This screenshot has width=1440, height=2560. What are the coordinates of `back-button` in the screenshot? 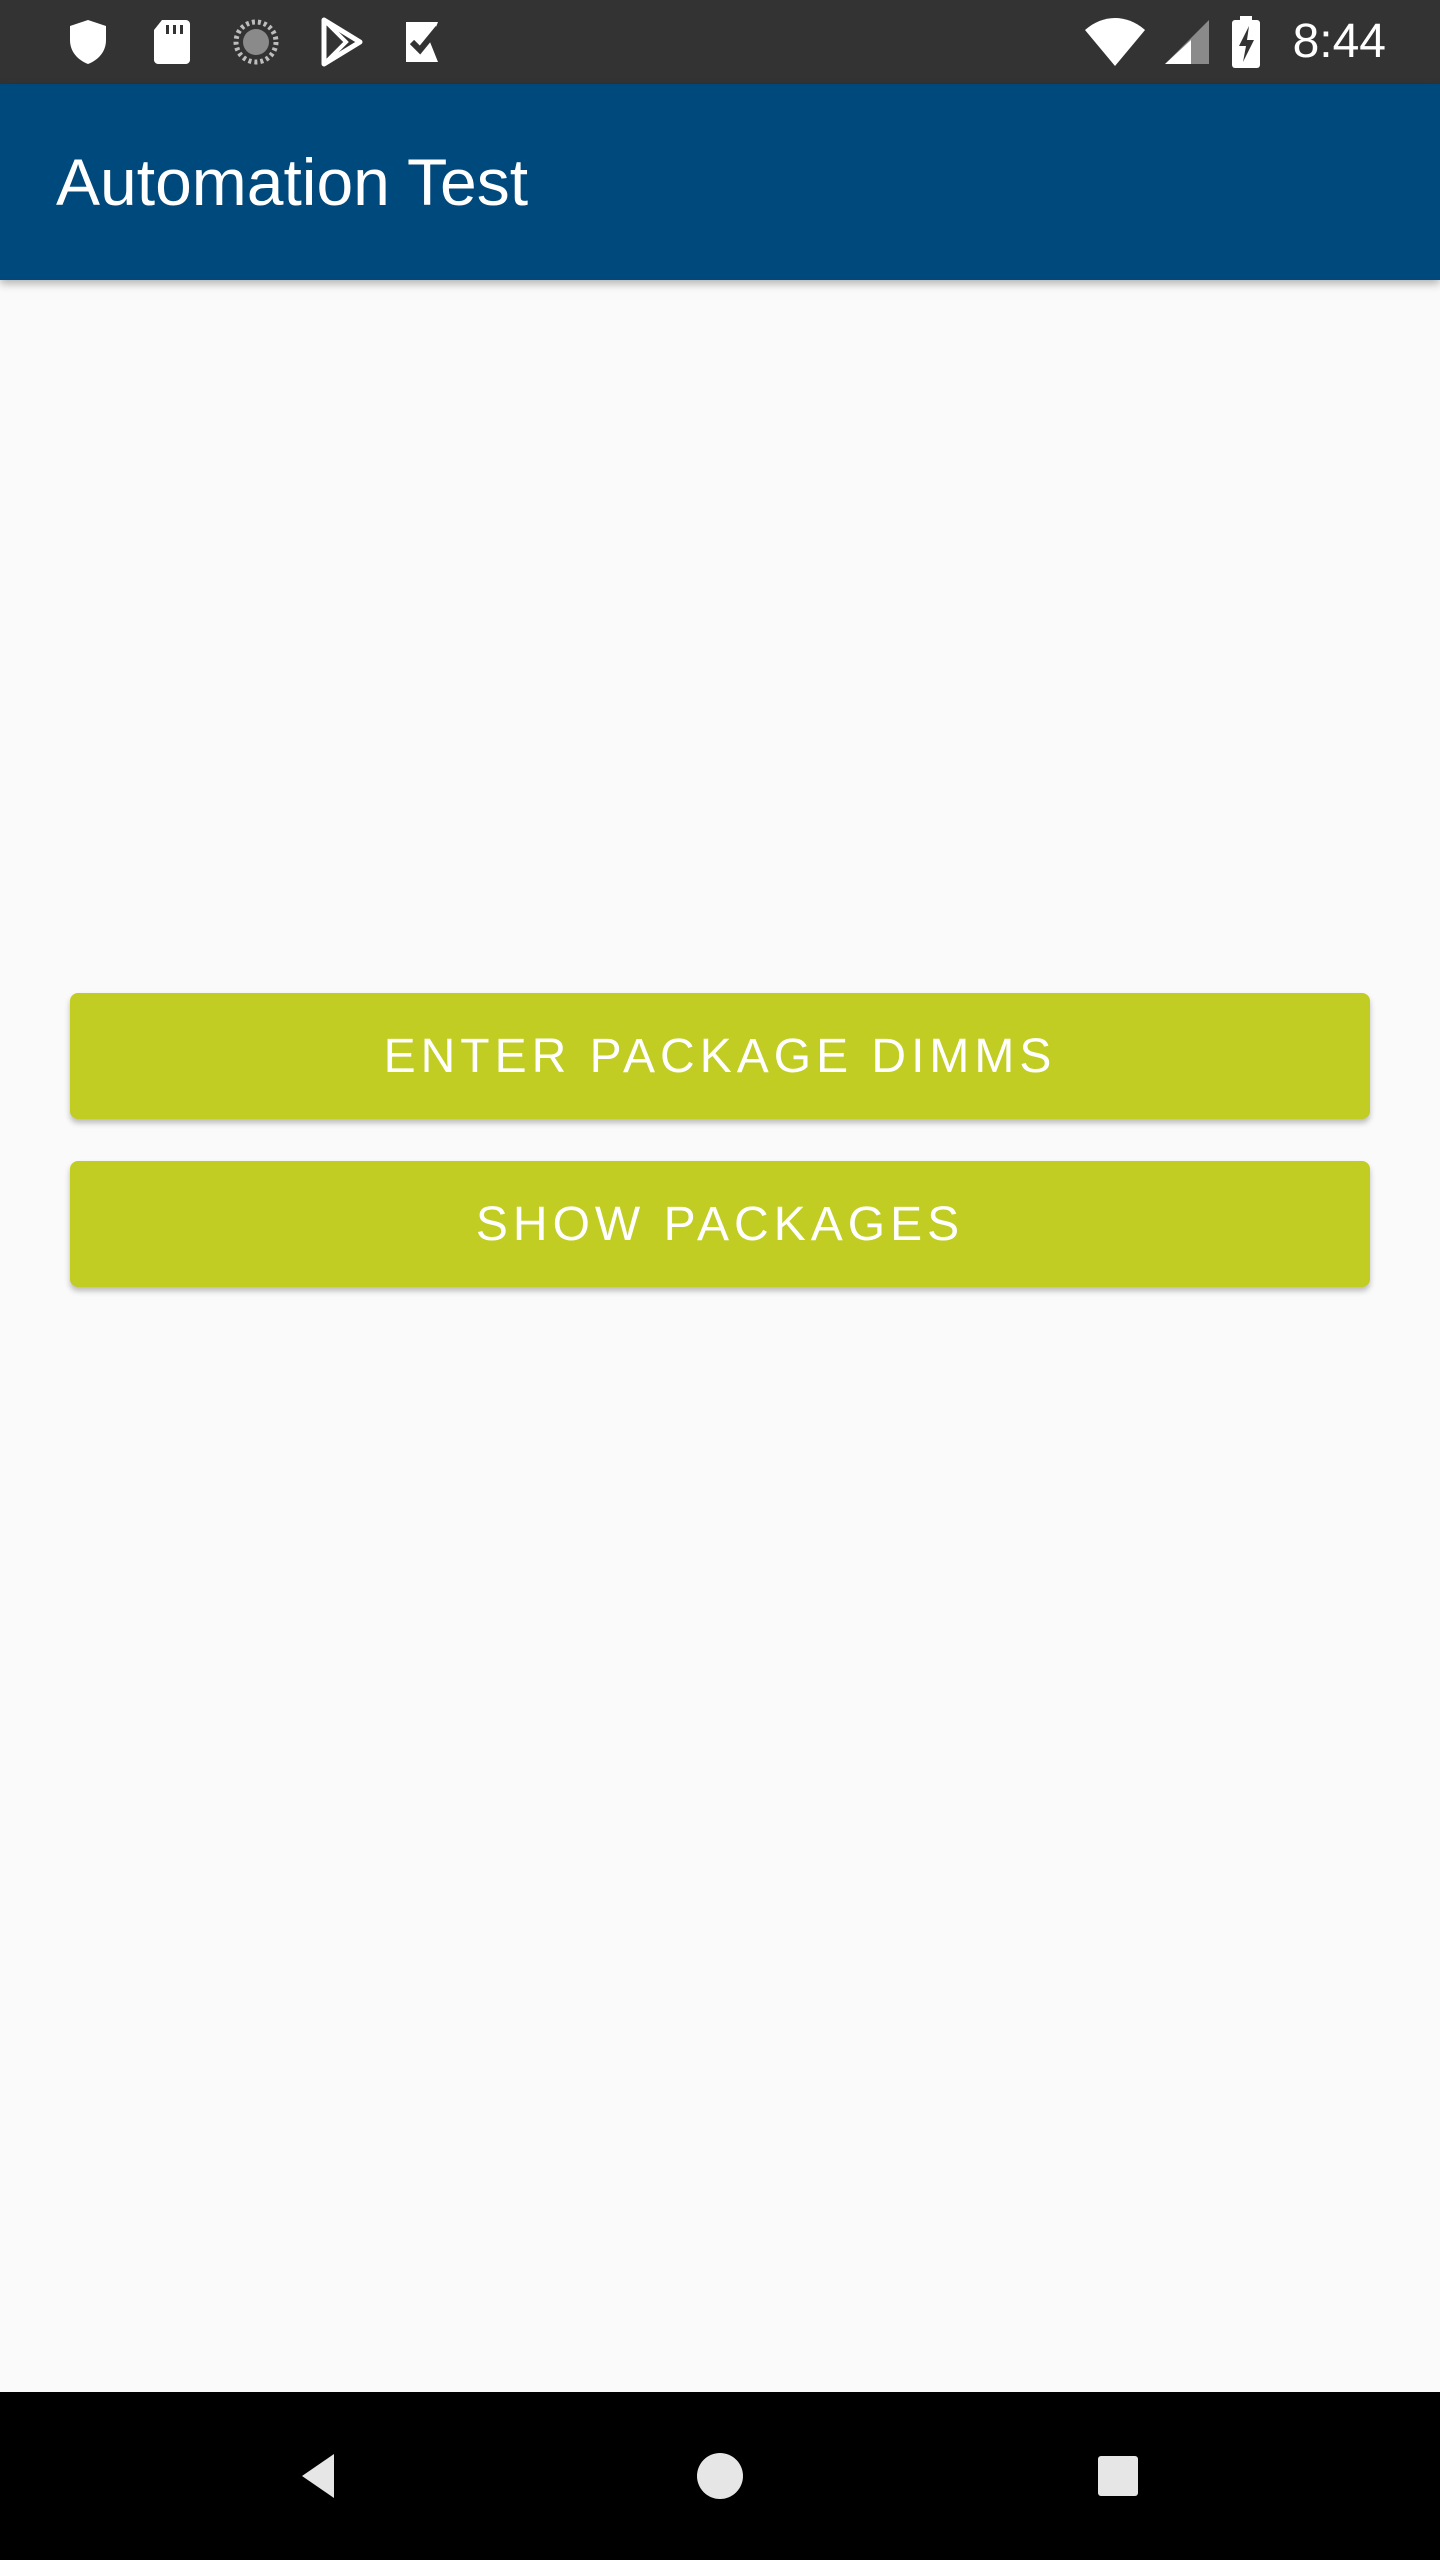 It's located at (320, 2476).